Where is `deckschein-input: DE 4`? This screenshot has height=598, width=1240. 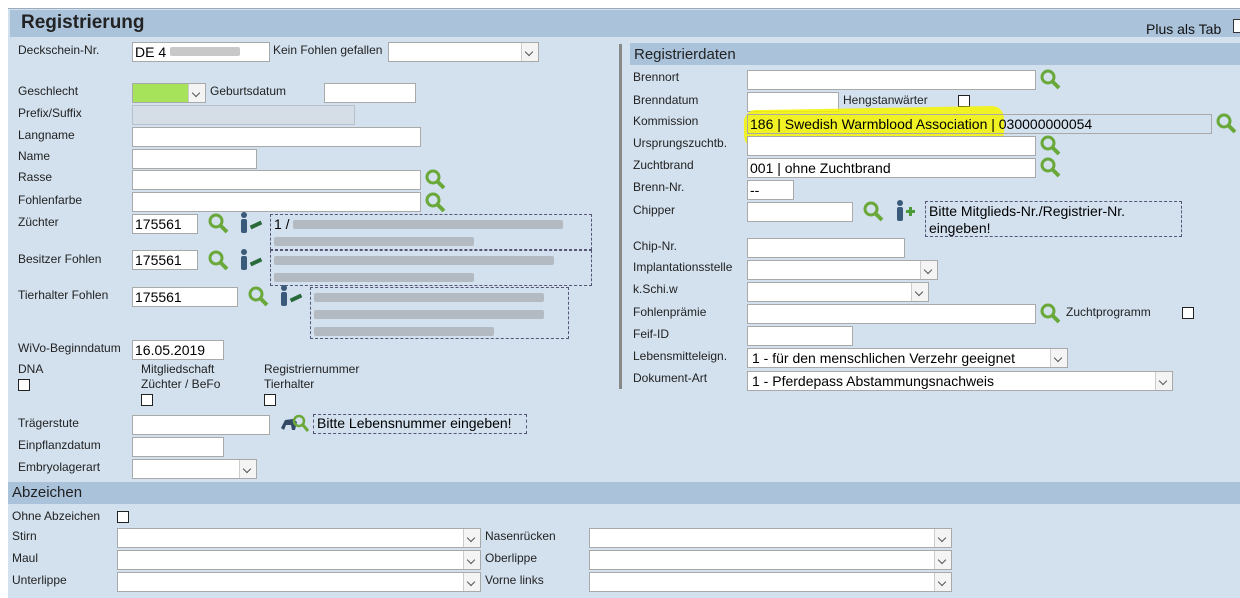
deckschein-input: DE 4 is located at coordinates (201, 52).